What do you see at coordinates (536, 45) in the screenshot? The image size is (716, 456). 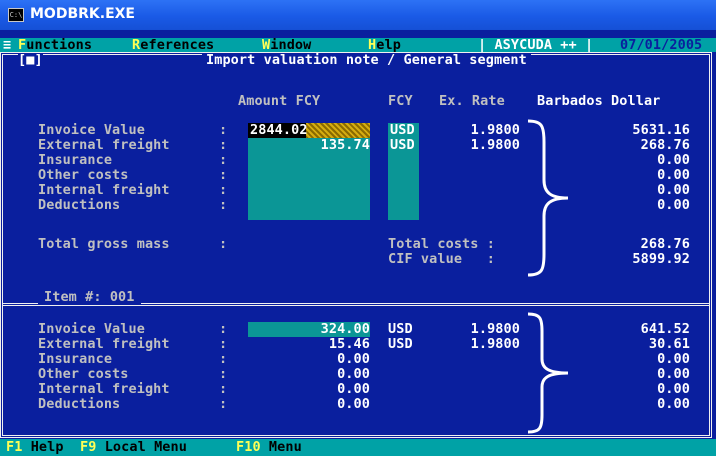 I see `app-name: | ASYCUDA ++ |` at bounding box center [536, 45].